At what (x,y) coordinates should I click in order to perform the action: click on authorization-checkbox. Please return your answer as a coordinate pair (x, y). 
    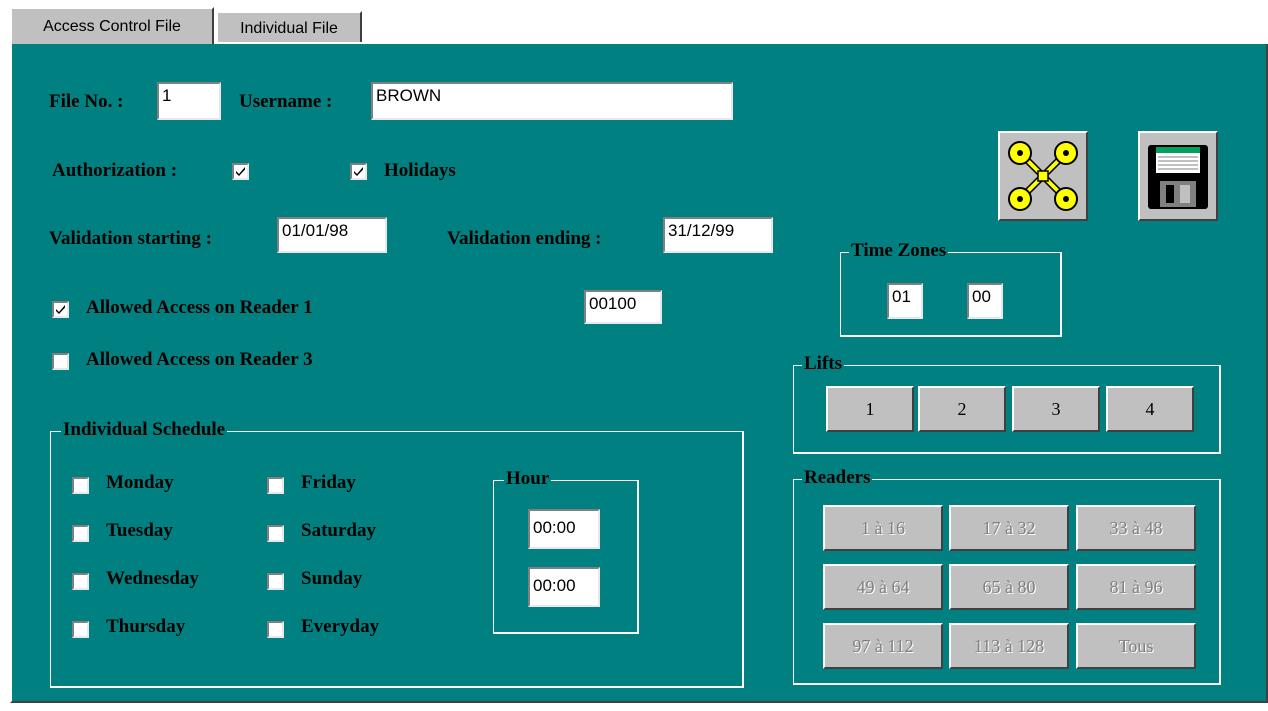
    Looking at the image, I should click on (240, 171).